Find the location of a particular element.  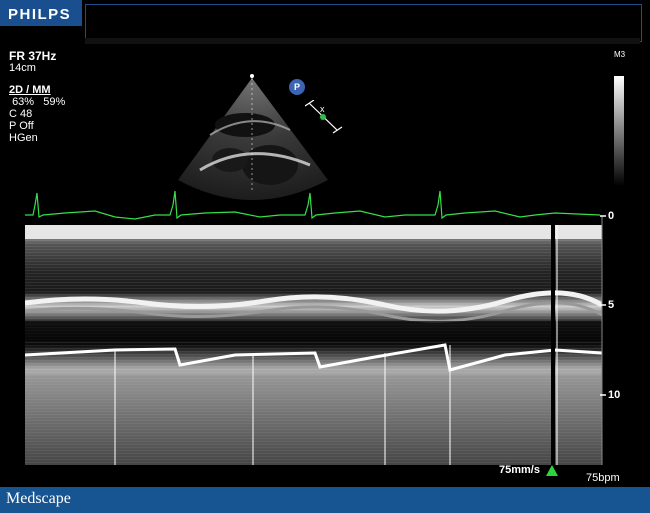

frame-rate: FR 37Hz is located at coordinates (33, 56).